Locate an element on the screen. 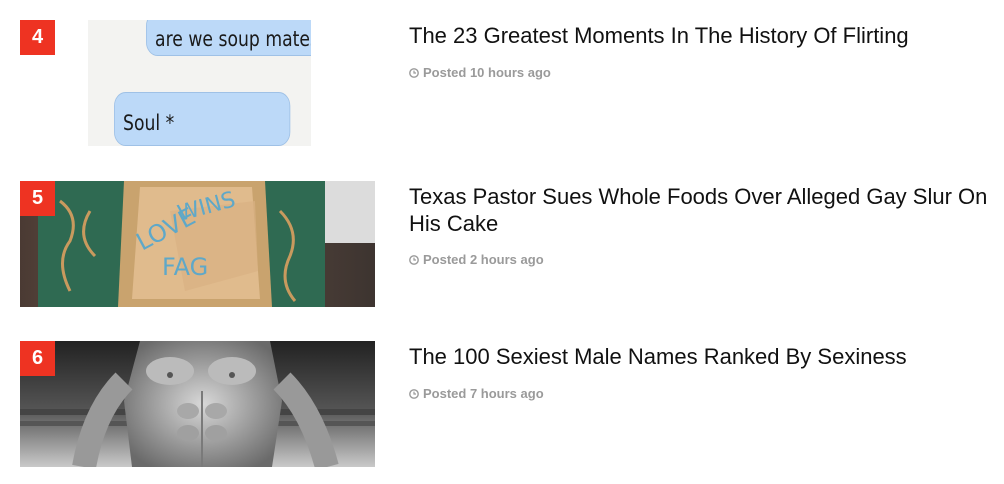 This screenshot has height=484, width=1004. posted-time: Posted 7 hours ago is located at coordinates (476, 393).